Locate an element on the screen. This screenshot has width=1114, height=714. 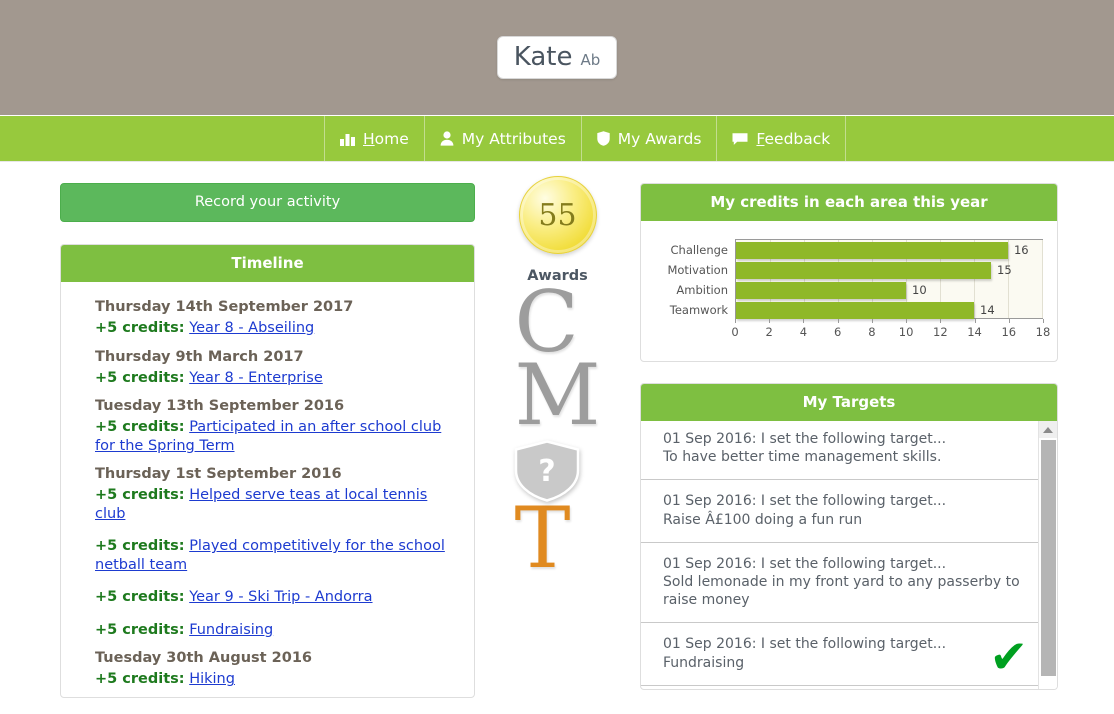
user-initials: Ab is located at coordinates (590, 60).